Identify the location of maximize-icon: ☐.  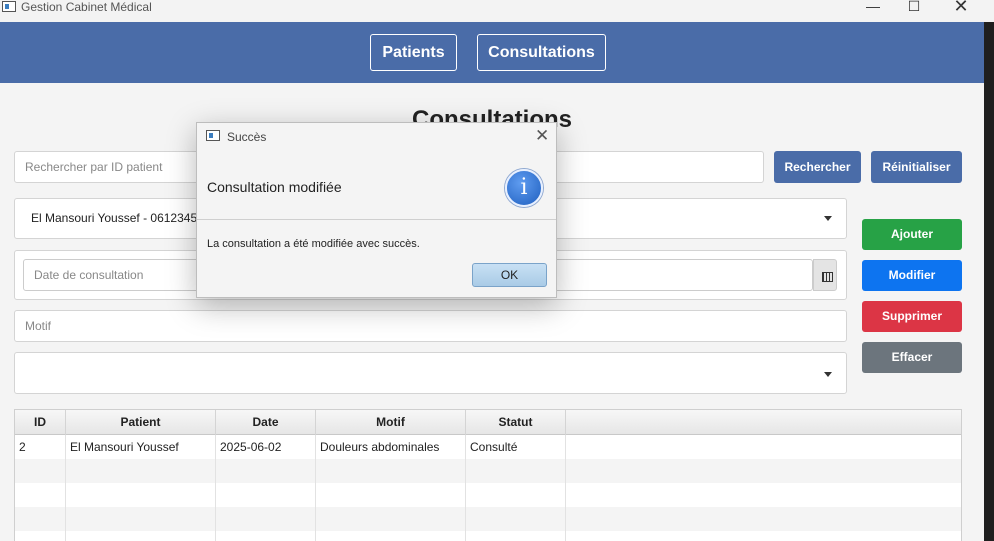
(914, 8).